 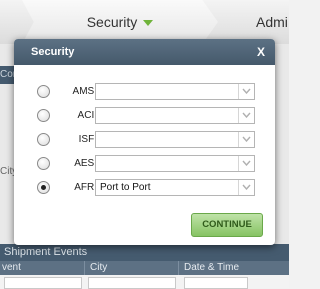 I want to click on tab-admin: Admi, so click(x=286, y=22).